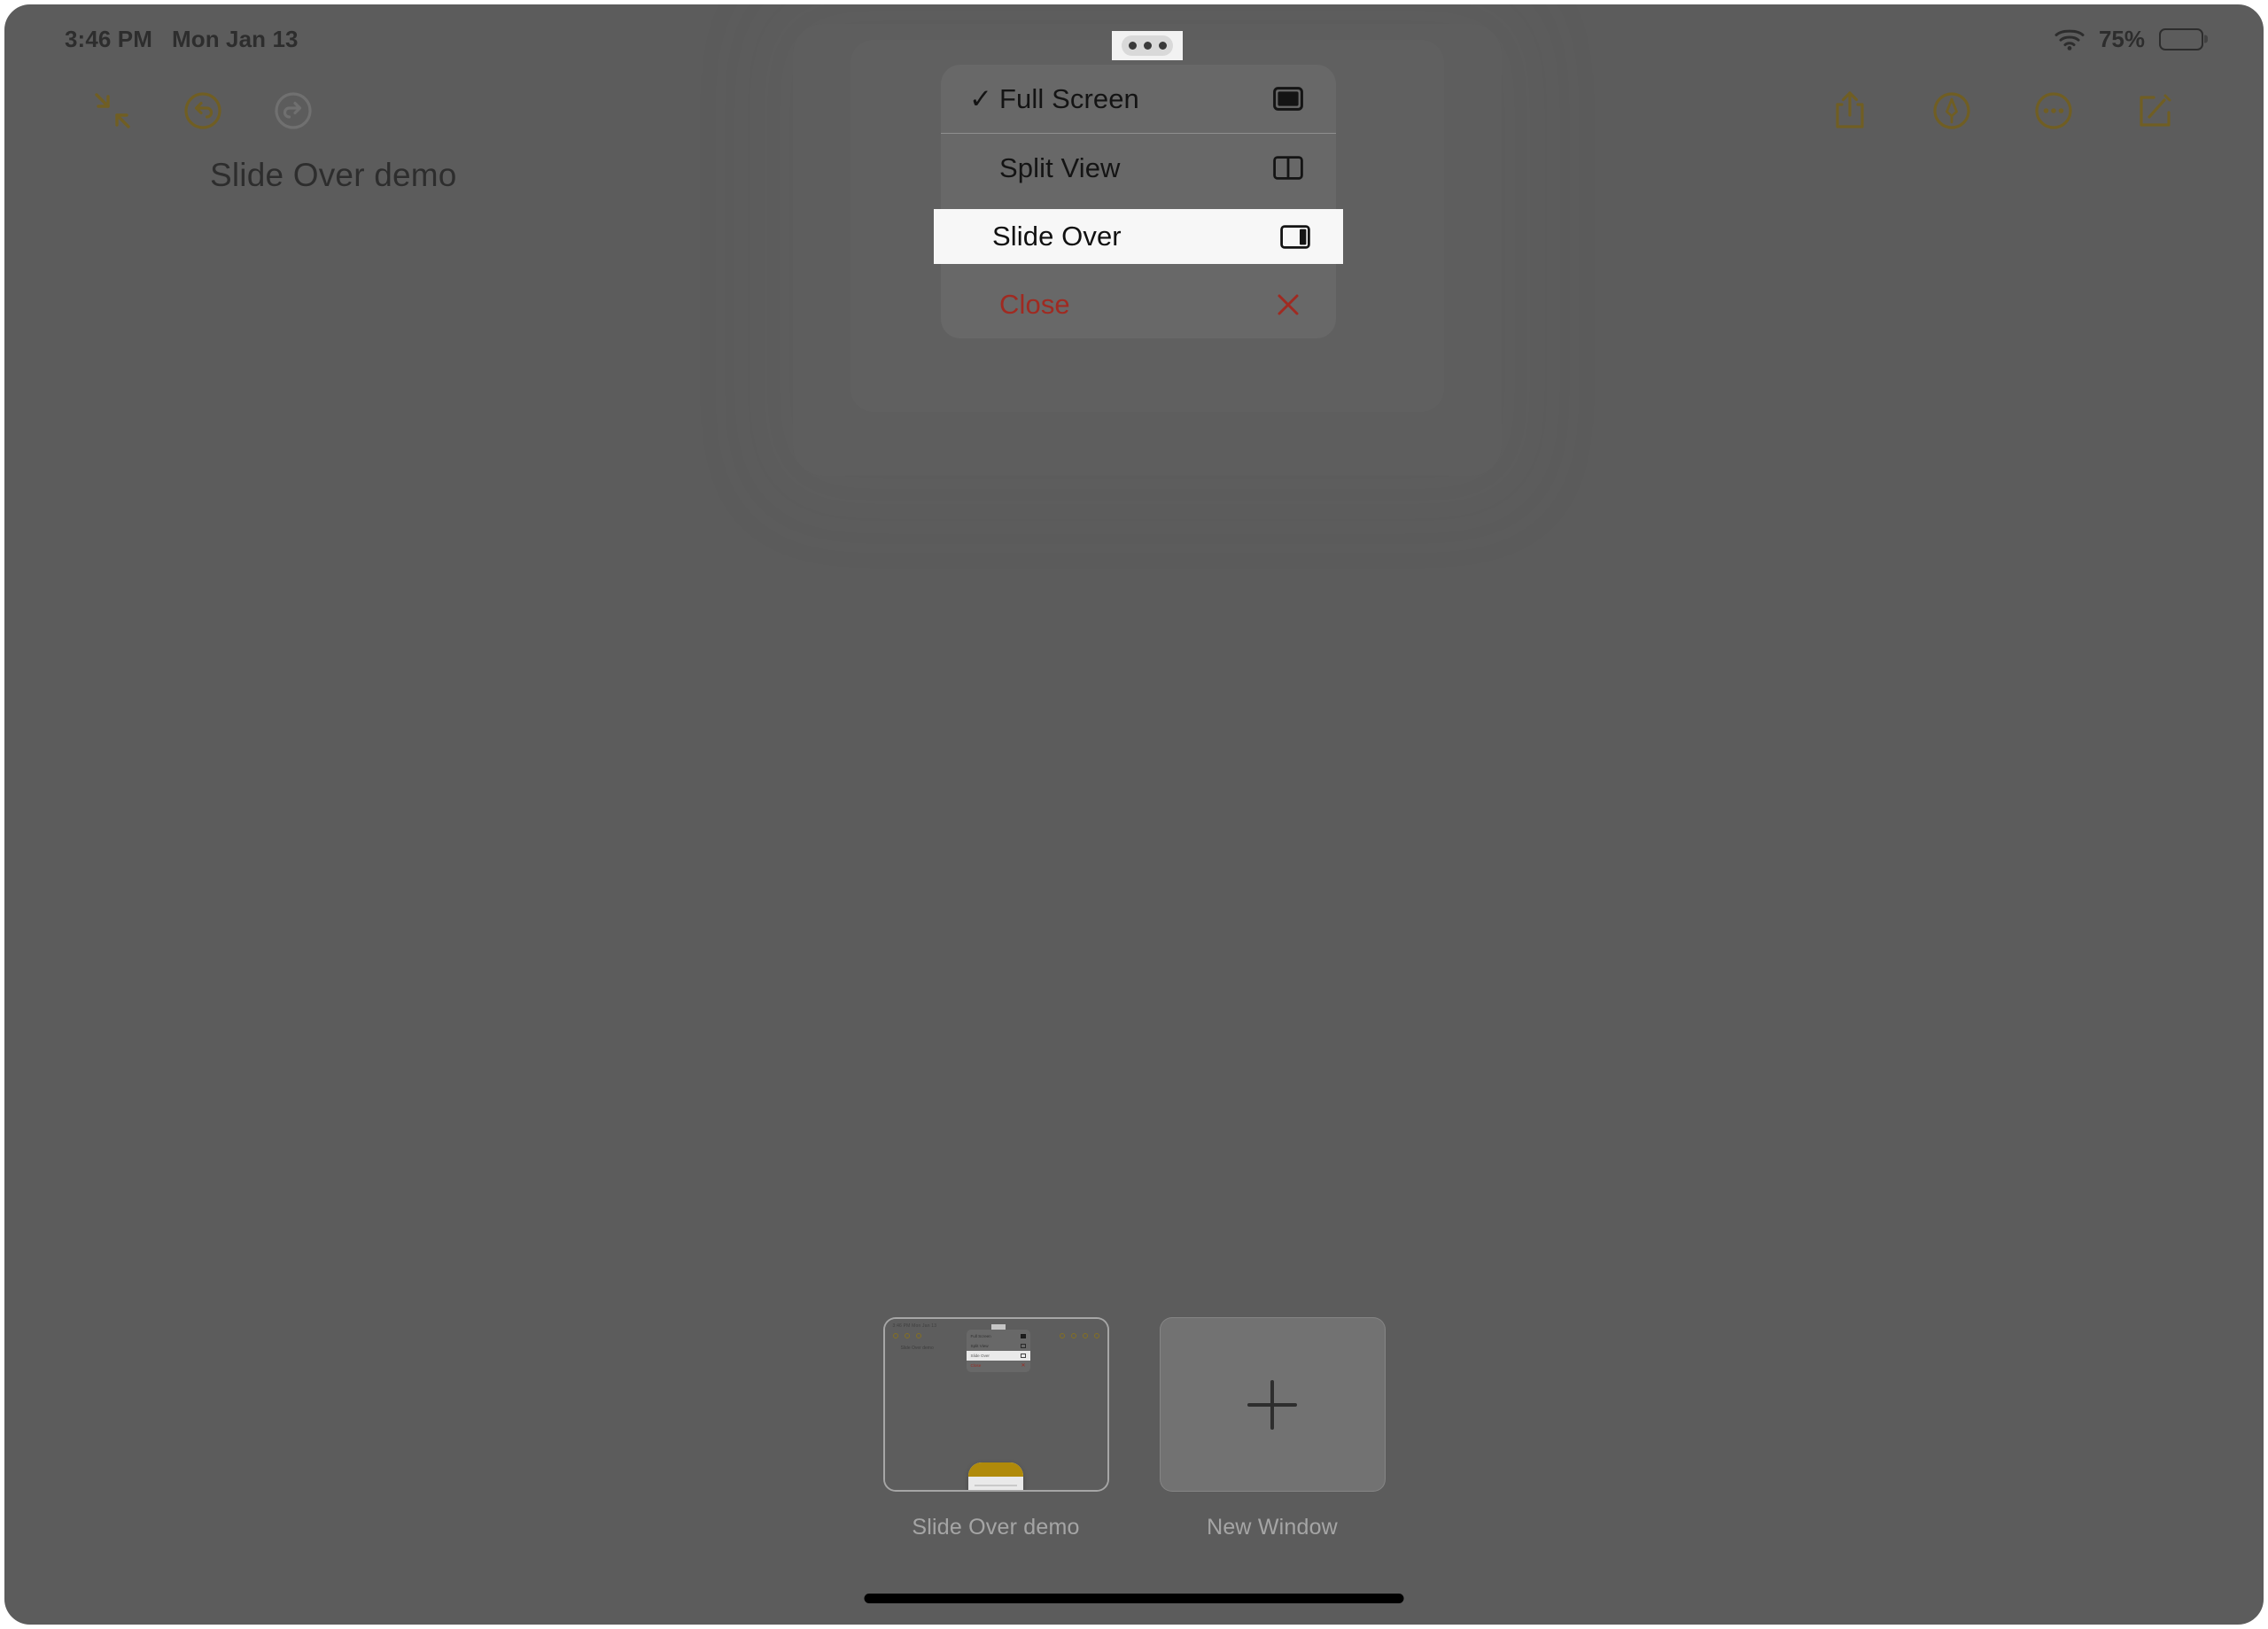 The height and width of the screenshot is (1629, 2268). I want to click on battery-icon, so click(2181, 38).